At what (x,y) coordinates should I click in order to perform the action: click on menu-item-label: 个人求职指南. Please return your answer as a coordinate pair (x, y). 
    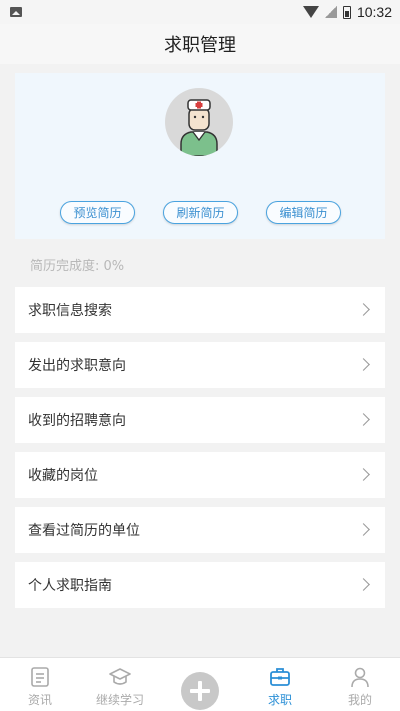
    Looking at the image, I should click on (70, 586).